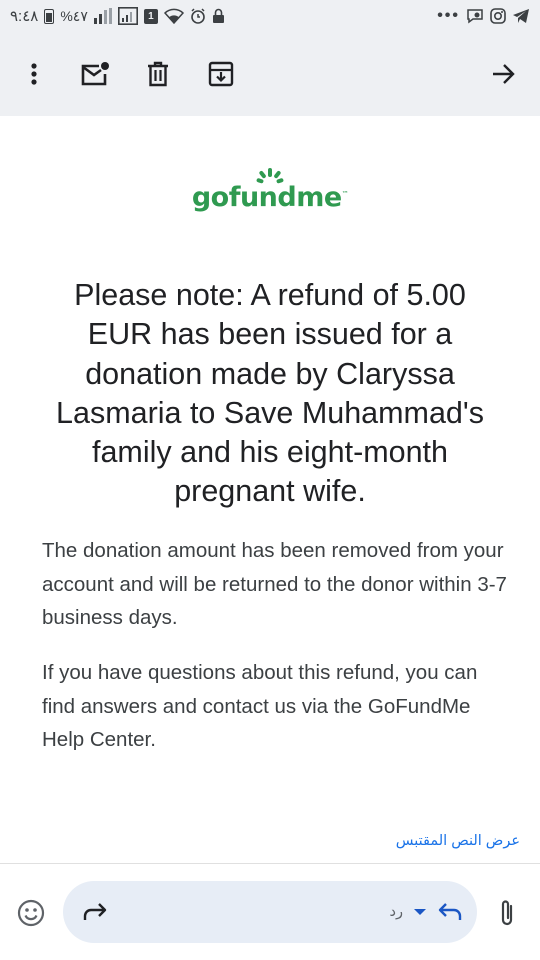 Image resolution: width=540 pixels, height=960 pixels. Describe the element at coordinates (396, 912) in the screenshot. I see `reply-label: رد` at that location.